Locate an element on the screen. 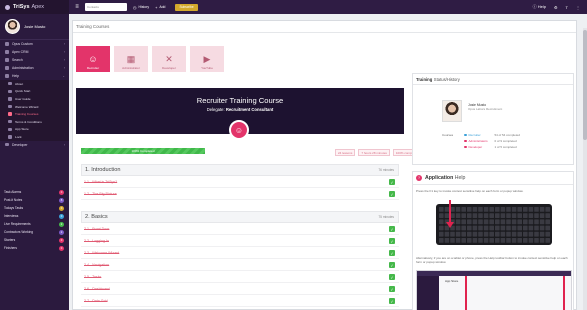 This screenshot has width=587, height=310. help-icon is located at coordinates (7, 76).